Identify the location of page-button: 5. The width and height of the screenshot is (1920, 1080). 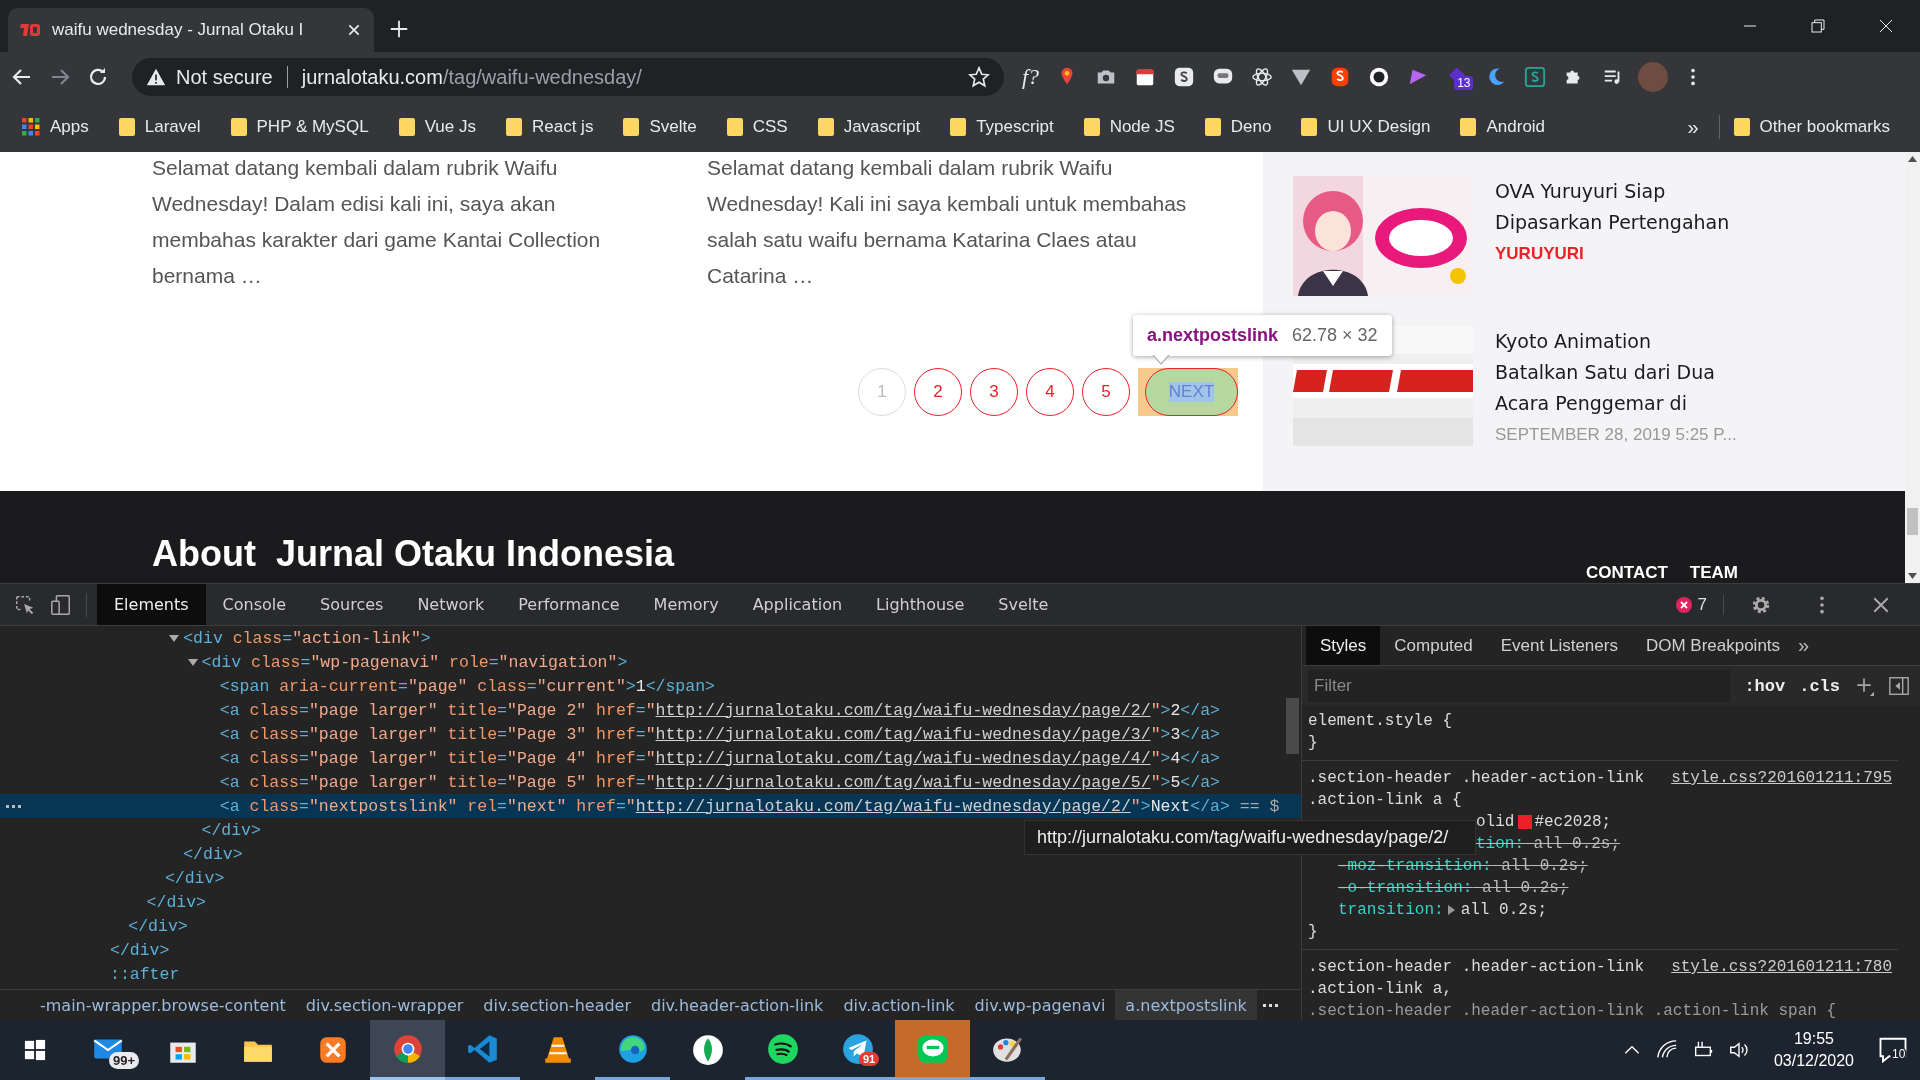
(1106, 392).